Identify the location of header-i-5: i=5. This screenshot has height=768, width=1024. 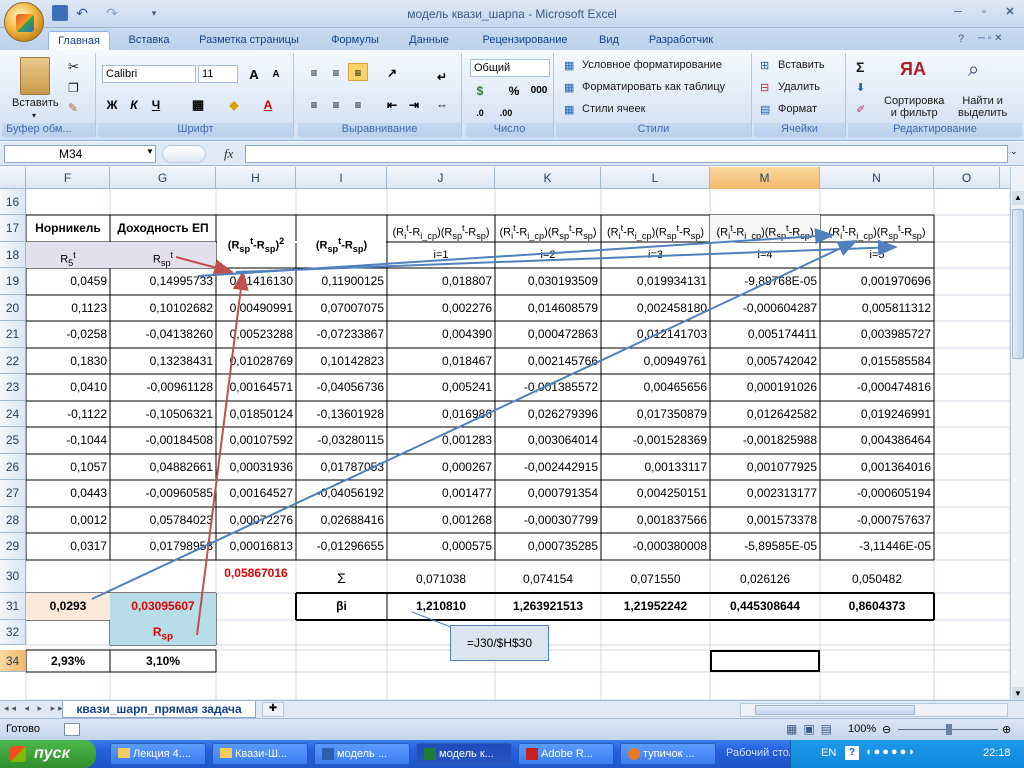
(877, 255).